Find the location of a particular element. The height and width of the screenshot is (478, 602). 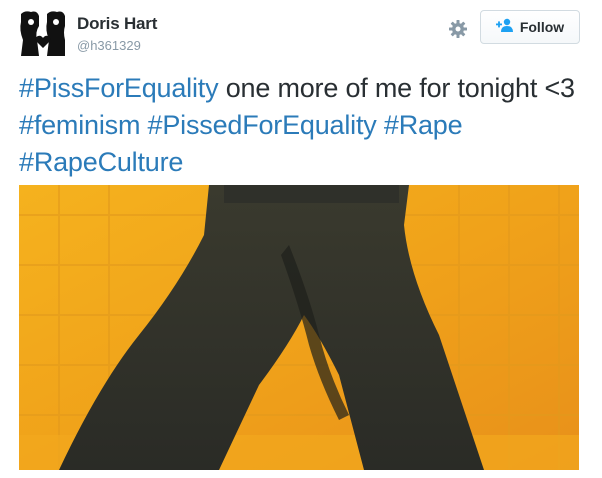

display-name: Doris Hart is located at coordinates (117, 24).